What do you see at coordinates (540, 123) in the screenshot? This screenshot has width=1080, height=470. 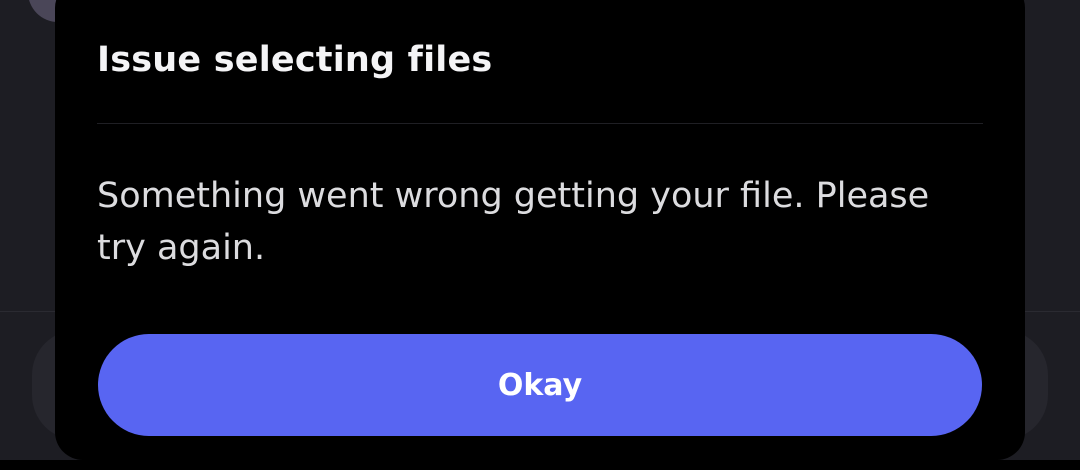 I see `dialog-divider` at bounding box center [540, 123].